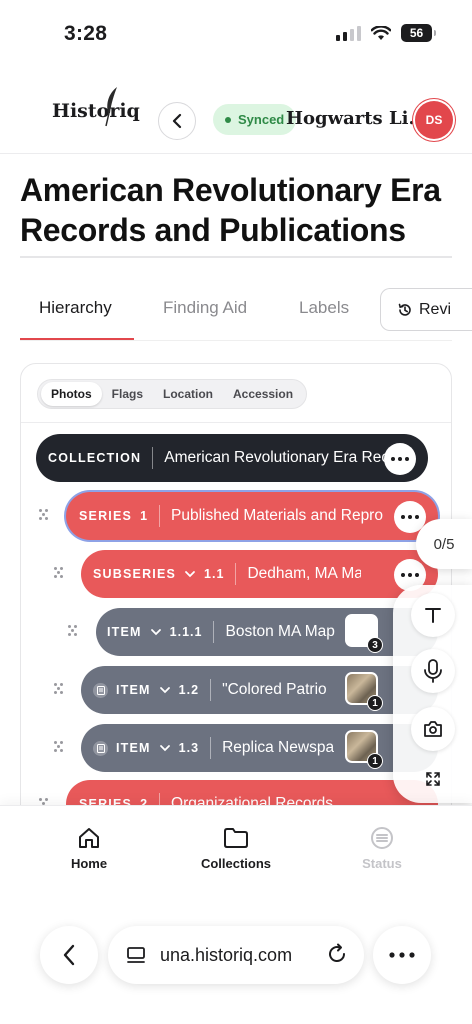 This screenshot has width=472, height=1024. I want to click on browser-back-button, so click(69, 955).